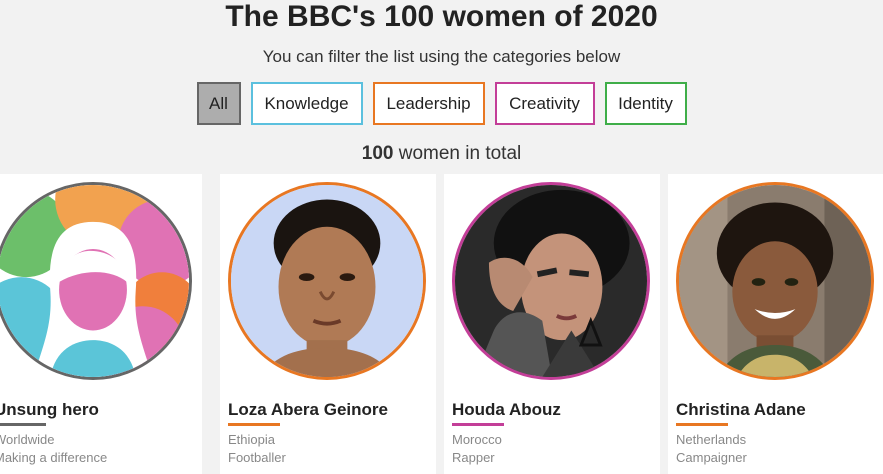  I want to click on results-count-number: 100, so click(377, 153).